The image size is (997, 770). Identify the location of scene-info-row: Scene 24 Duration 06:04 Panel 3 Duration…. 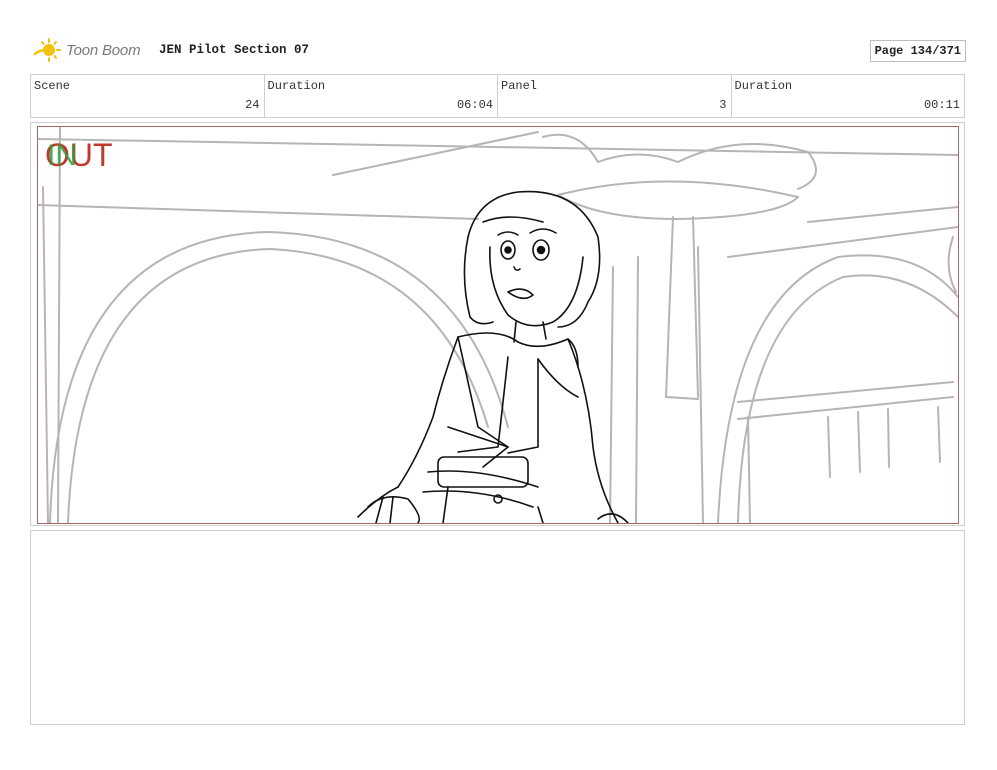
(497, 96).